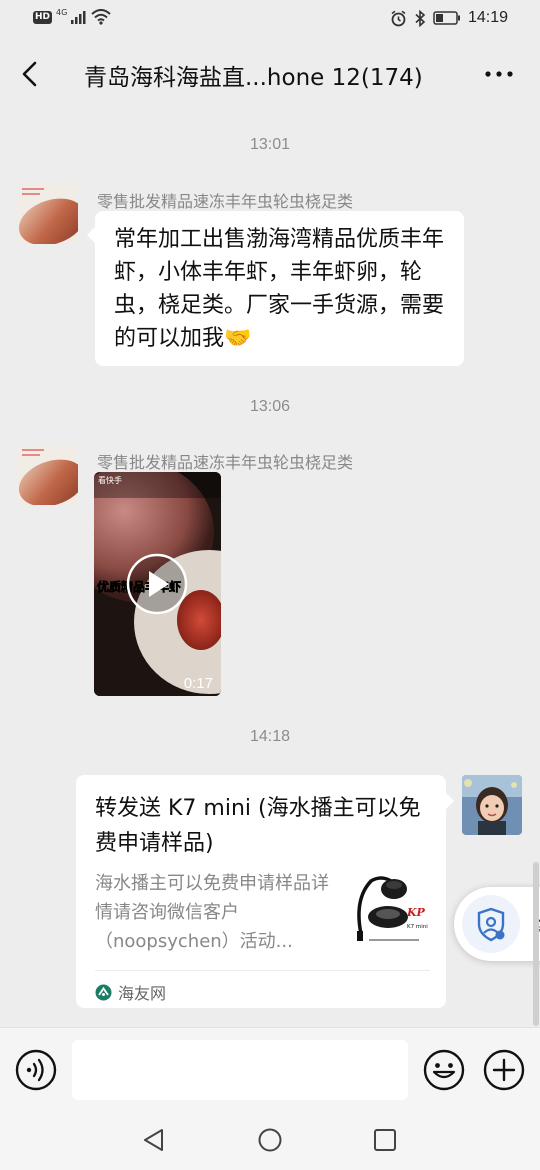 The image size is (540, 1170). Describe the element at coordinates (504, 1070) in the screenshot. I see `plus-icon` at that location.